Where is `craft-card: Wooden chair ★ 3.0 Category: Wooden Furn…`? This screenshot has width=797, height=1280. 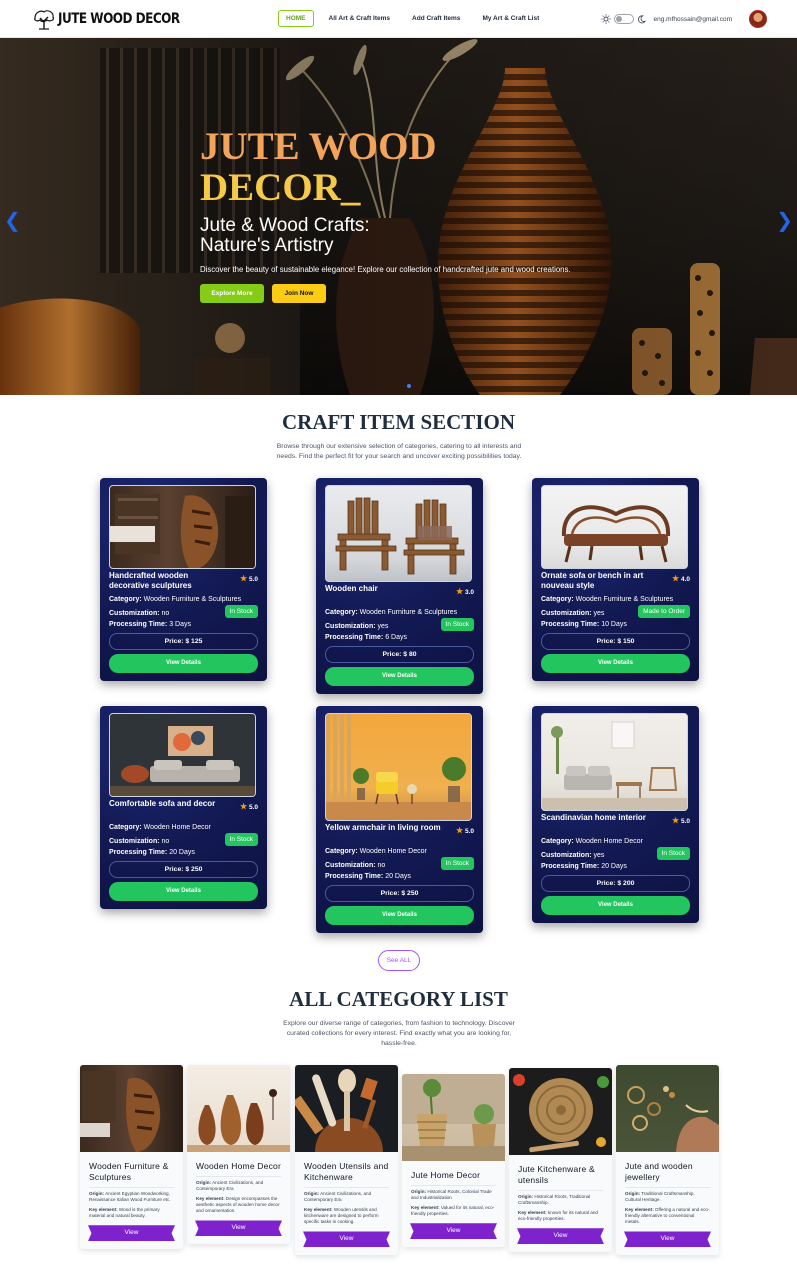
craft-card: Wooden chair ★ 3.0 Category: Wooden Furn… is located at coordinates (399, 586).